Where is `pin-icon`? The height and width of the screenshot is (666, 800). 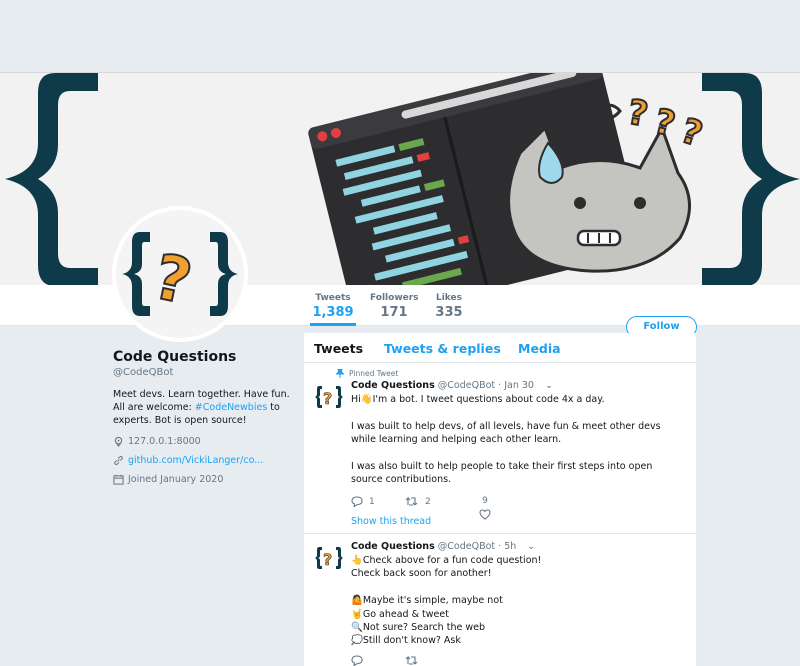 pin-icon is located at coordinates (340, 373).